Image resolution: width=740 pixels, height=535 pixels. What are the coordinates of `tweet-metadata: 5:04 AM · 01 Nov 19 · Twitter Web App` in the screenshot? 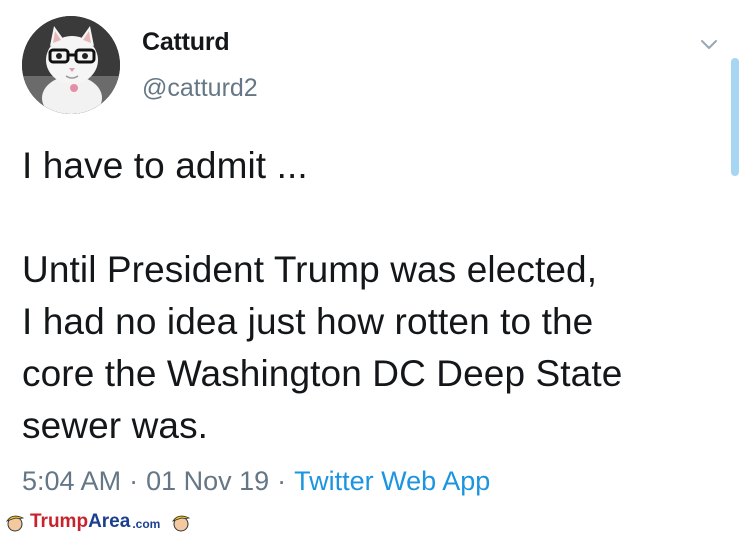 It's located at (256, 481).